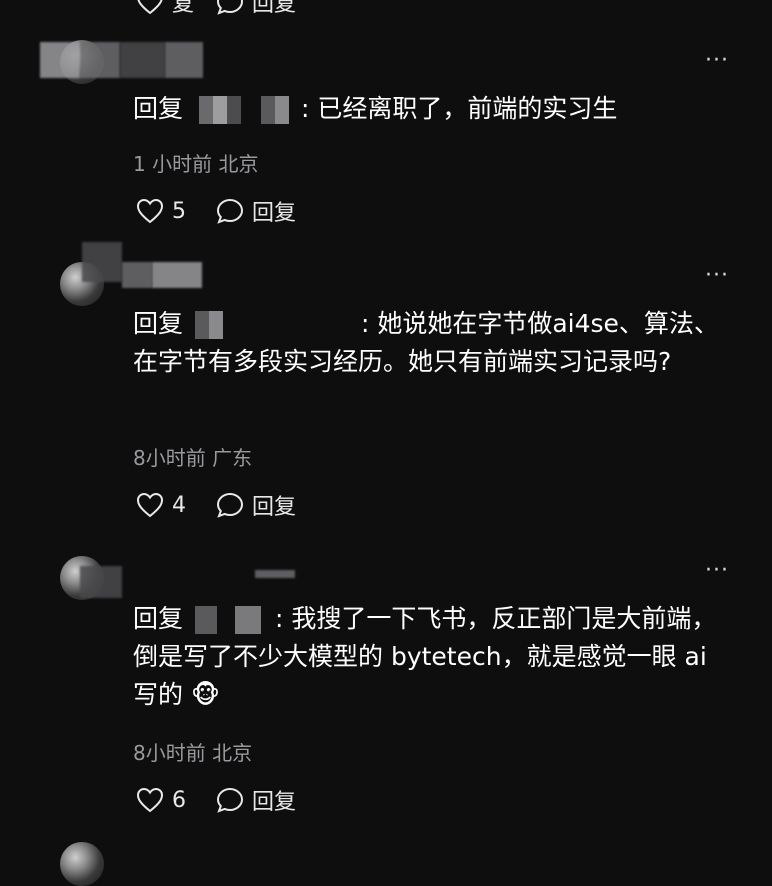 This screenshot has height=886, width=772. What do you see at coordinates (182, 164) in the screenshot?
I see `timestamp-rest: 小时前` at bounding box center [182, 164].